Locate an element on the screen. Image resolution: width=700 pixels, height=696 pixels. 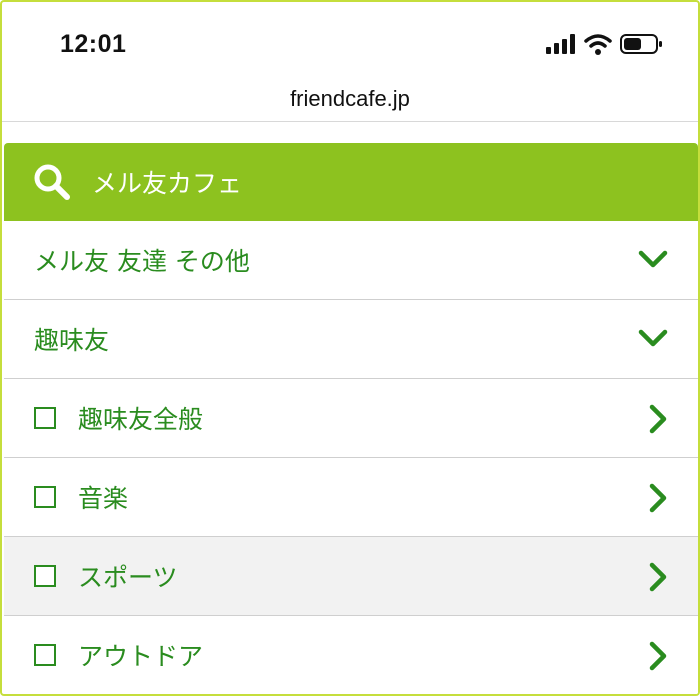
browser-url-bar: friendcafe.jp is located at coordinates (350, 102).